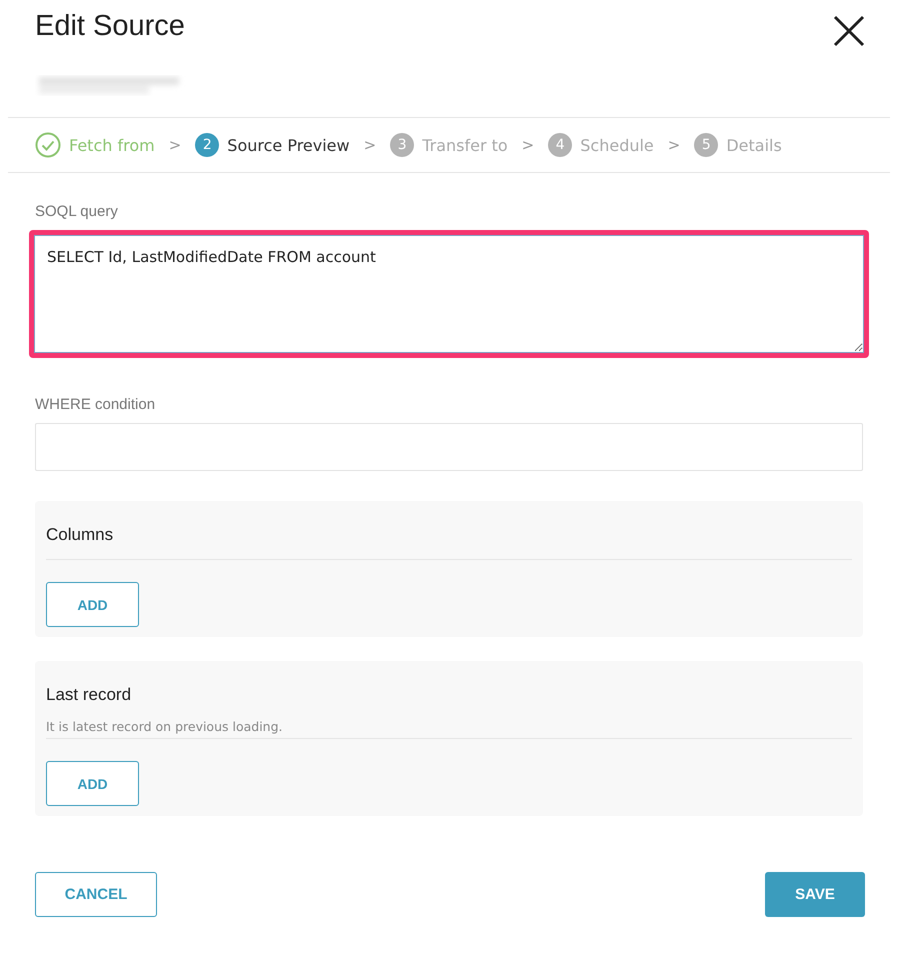 Image resolution: width=898 pixels, height=962 pixels. Describe the element at coordinates (110, 26) in the screenshot. I see `dialog-title: Edit Source` at that location.